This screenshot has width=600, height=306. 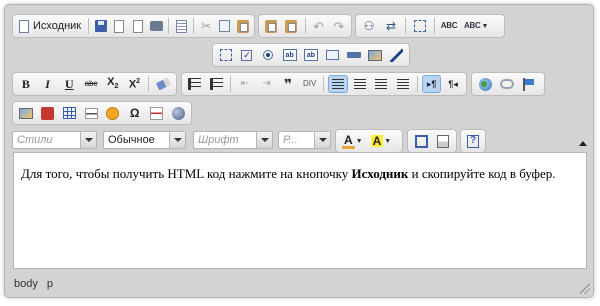 I want to click on styles-combo: Стили, so click(x=54, y=140).